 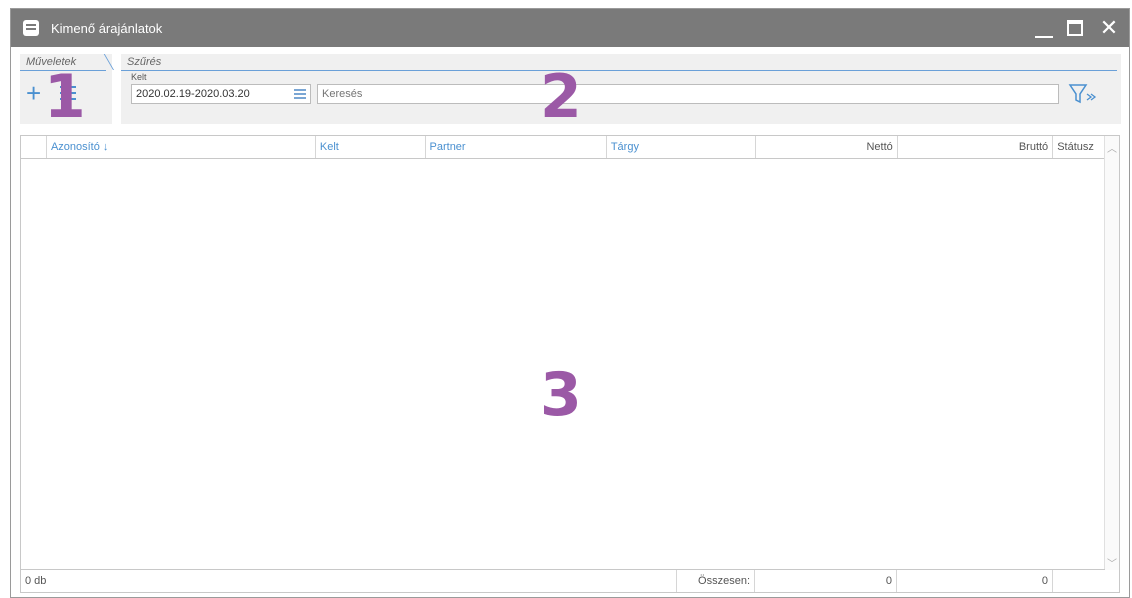 What do you see at coordinates (193, 94) in the screenshot?
I see `date-range-value: 2020.02.19-2020.03.20` at bounding box center [193, 94].